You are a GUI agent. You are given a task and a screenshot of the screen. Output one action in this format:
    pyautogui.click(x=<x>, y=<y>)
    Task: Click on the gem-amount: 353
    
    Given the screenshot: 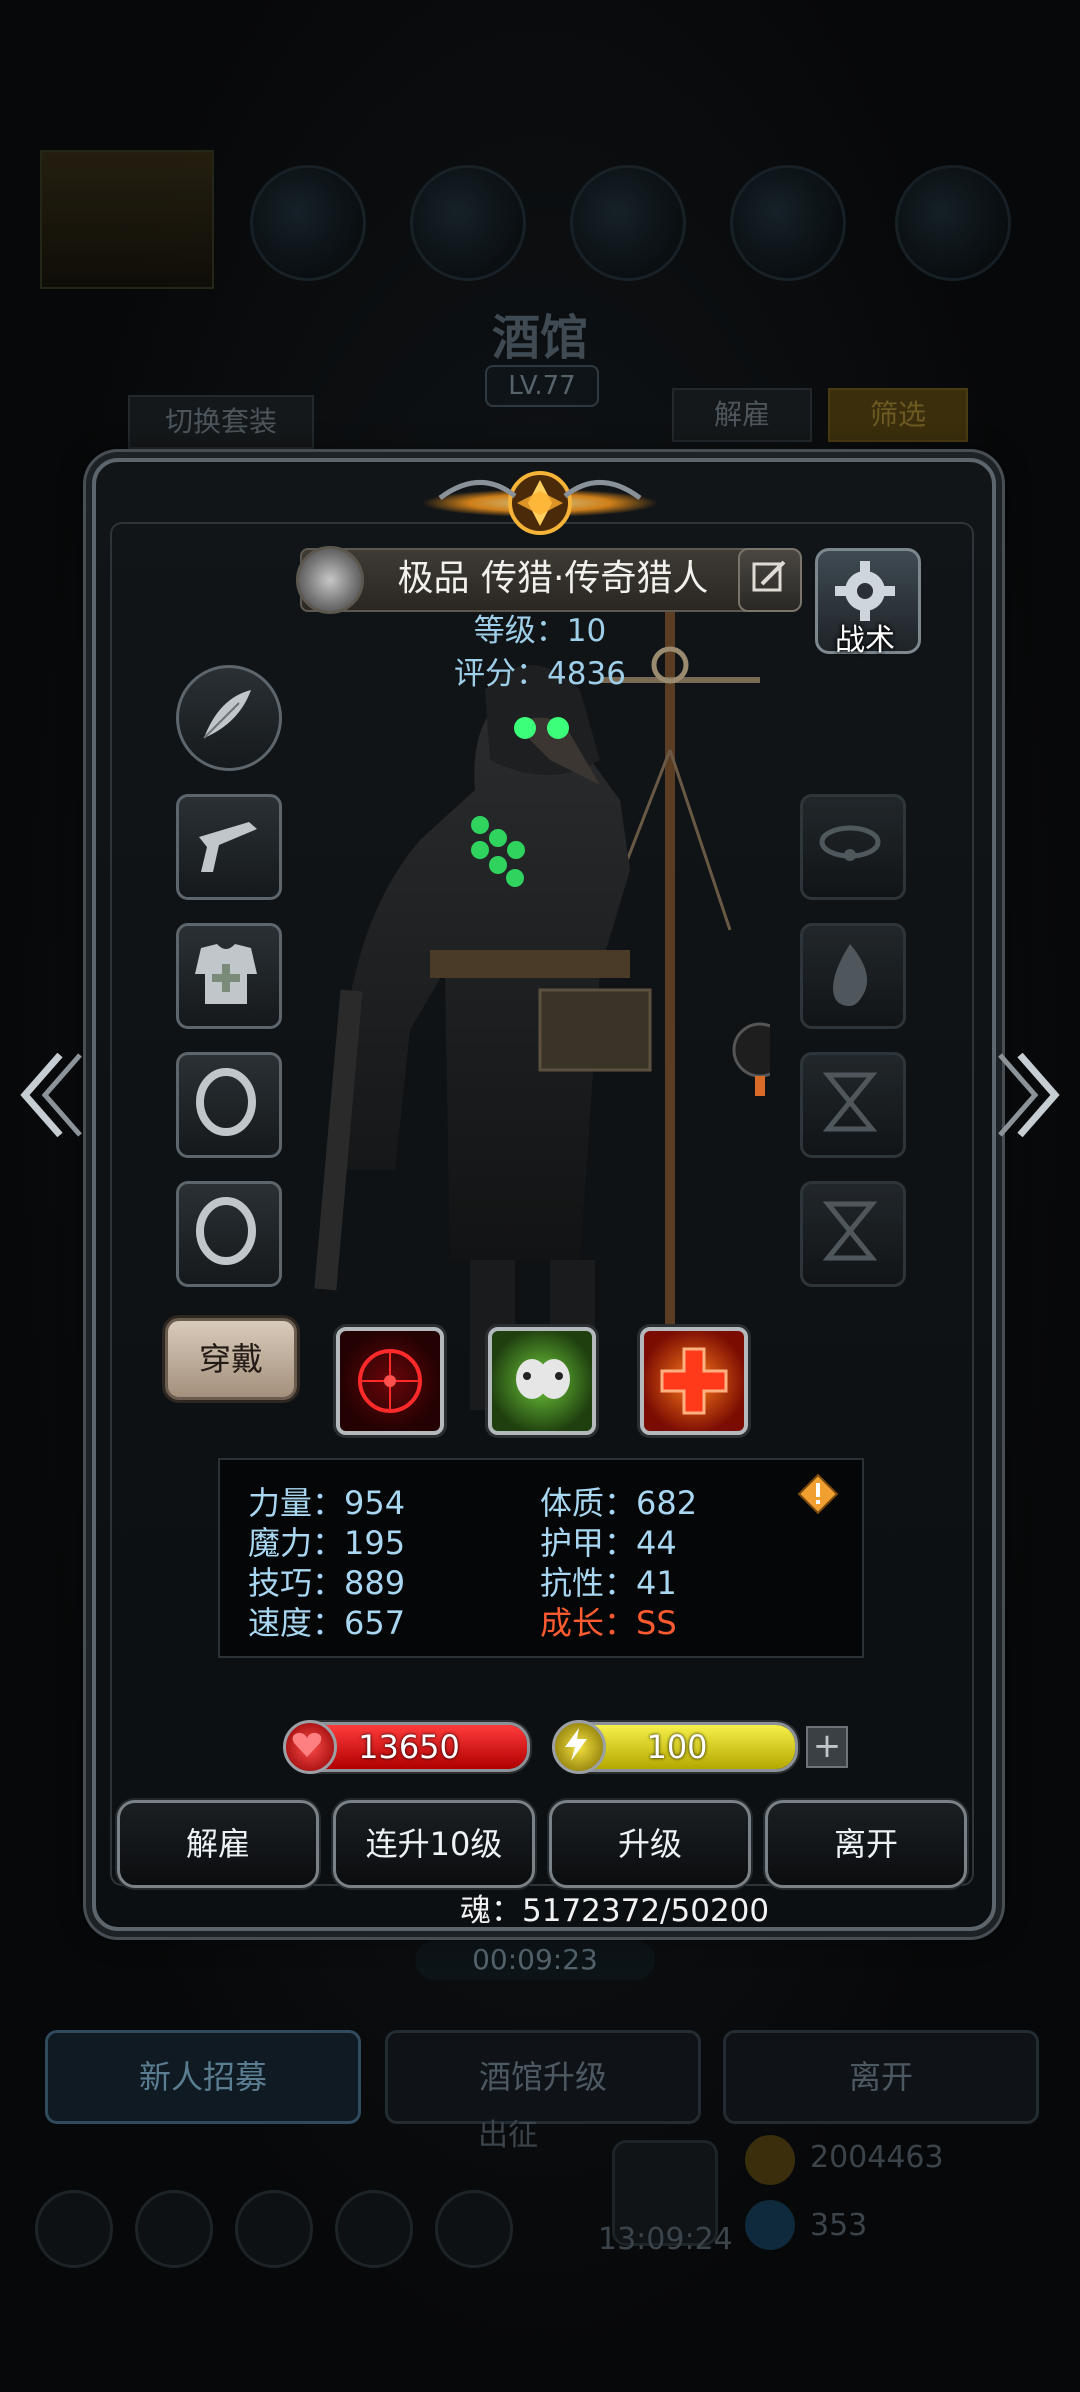 What is the action you would take?
    pyautogui.click(x=839, y=2225)
    